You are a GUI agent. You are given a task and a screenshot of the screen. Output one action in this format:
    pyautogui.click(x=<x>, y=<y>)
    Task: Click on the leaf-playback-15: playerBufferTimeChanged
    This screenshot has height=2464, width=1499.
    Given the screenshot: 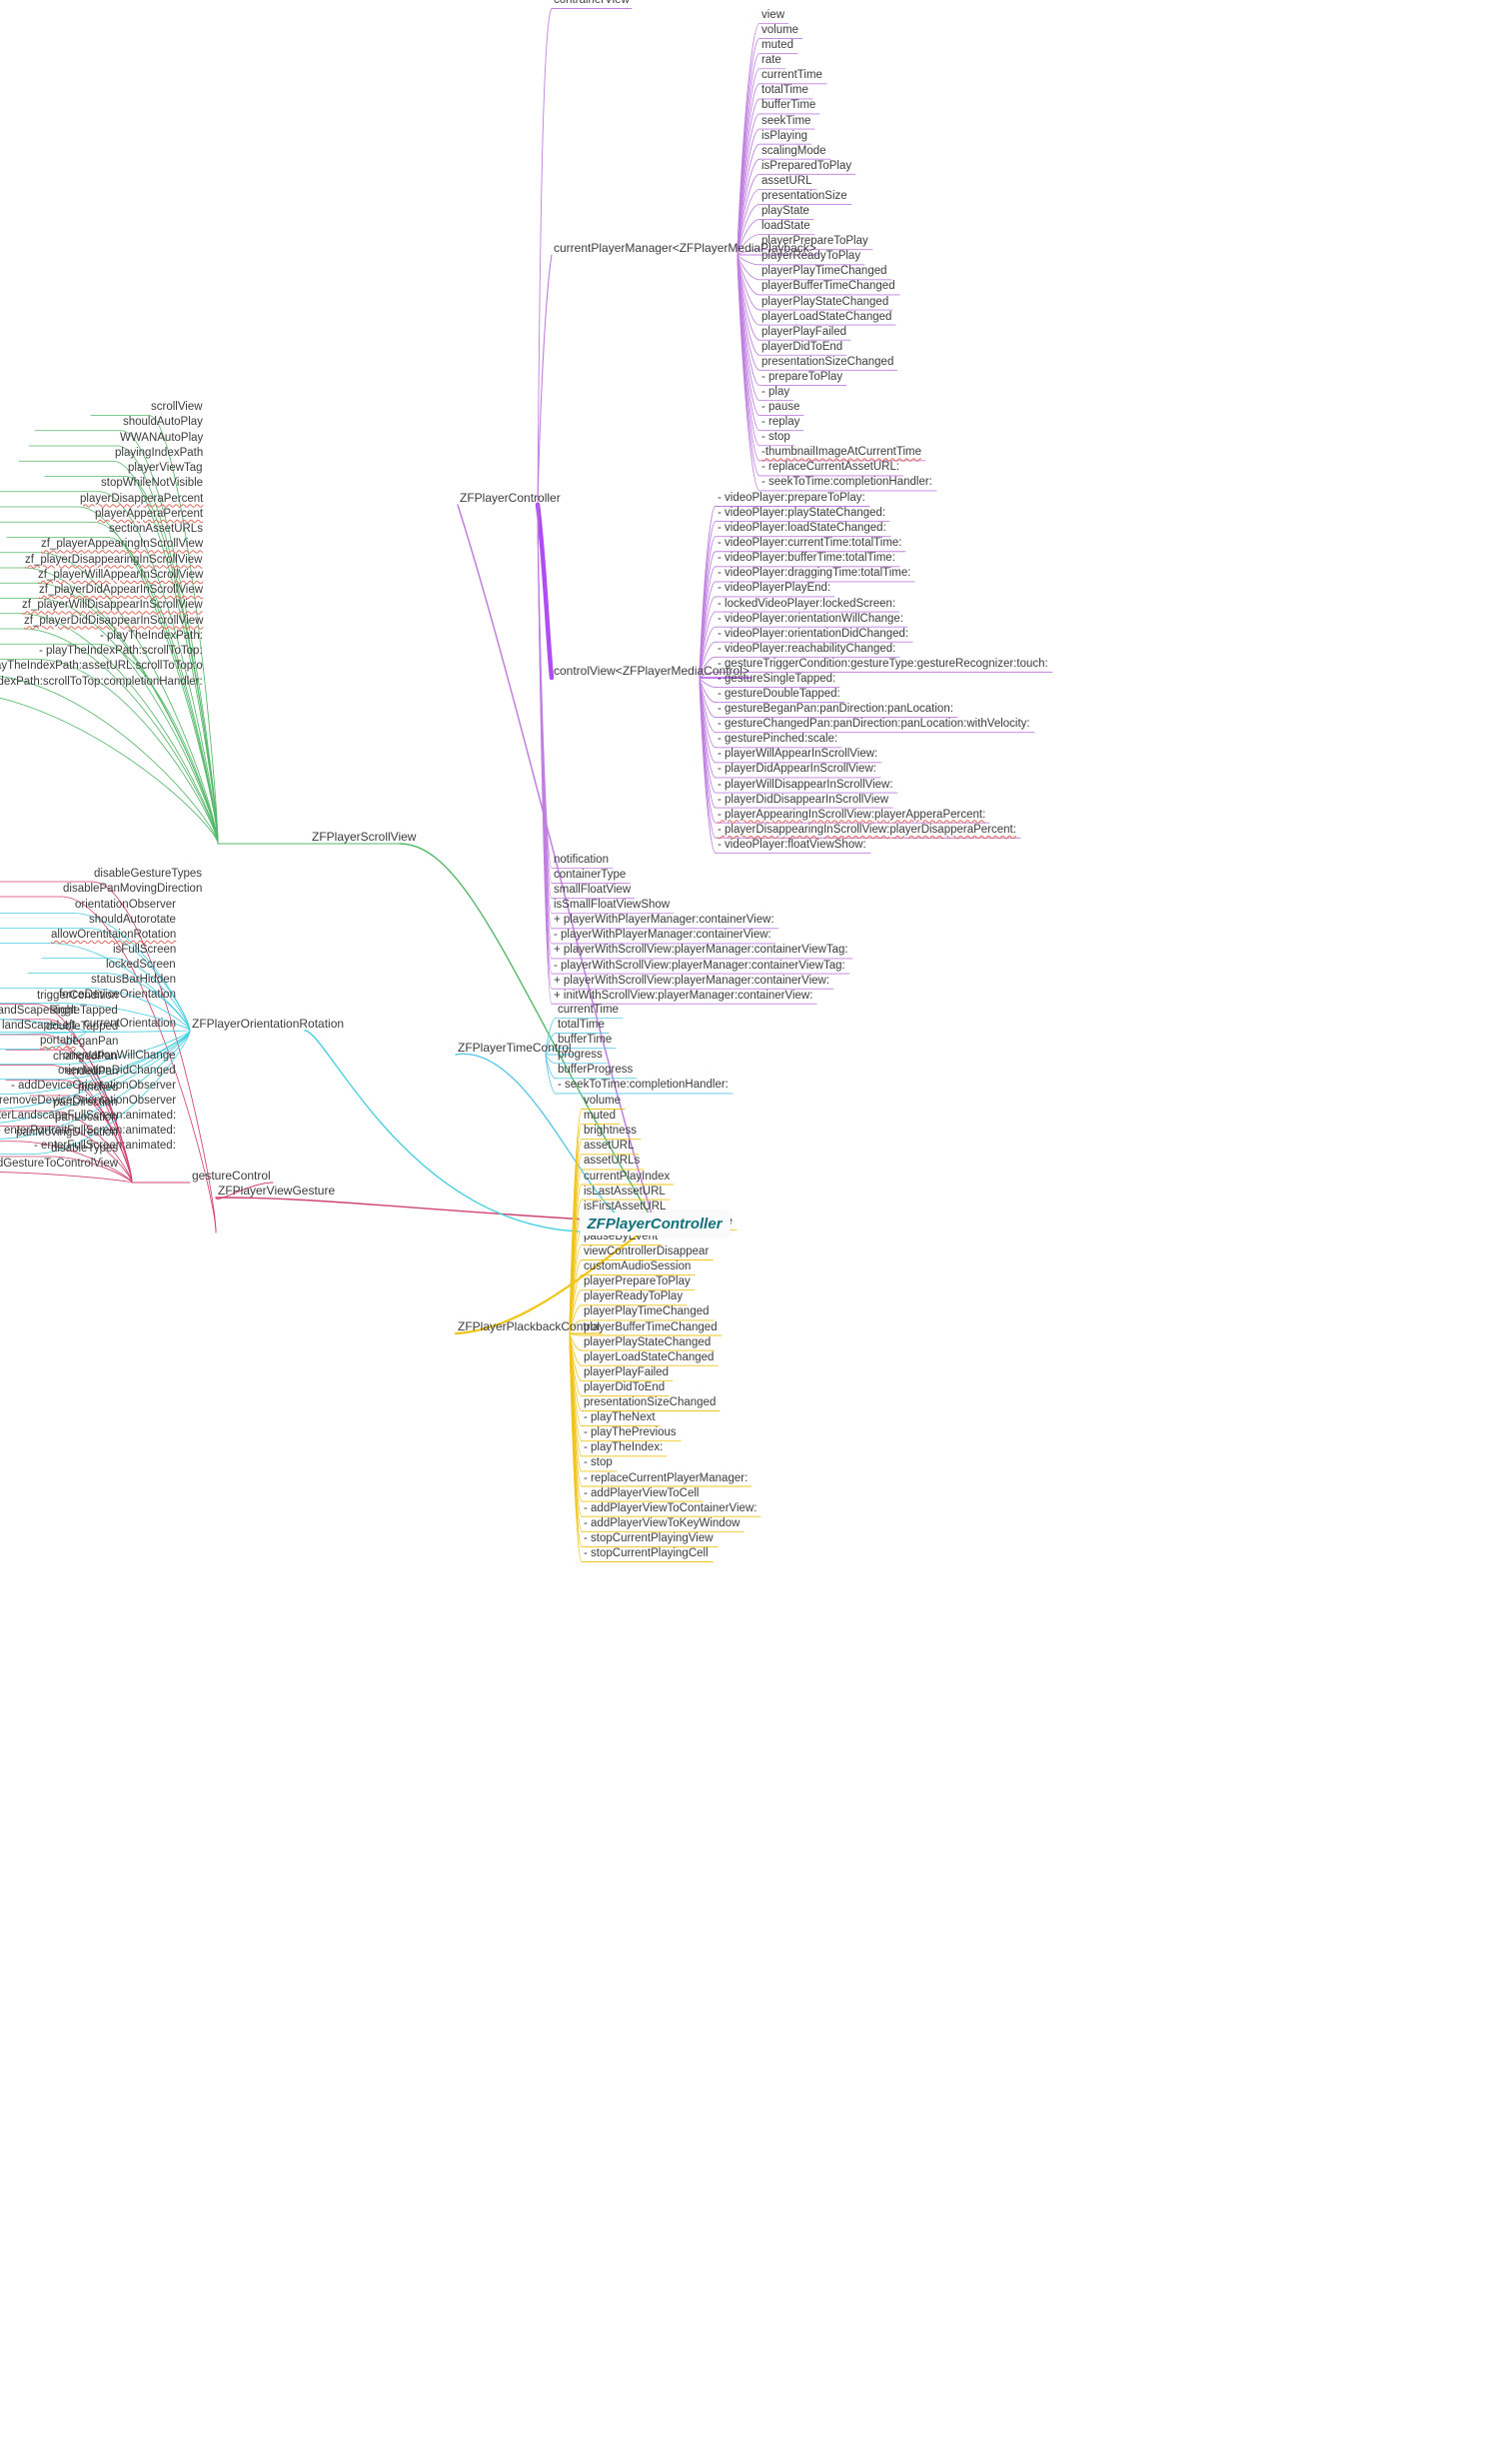 What is the action you would take?
    pyautogui.click(x=651, y=1328)
    